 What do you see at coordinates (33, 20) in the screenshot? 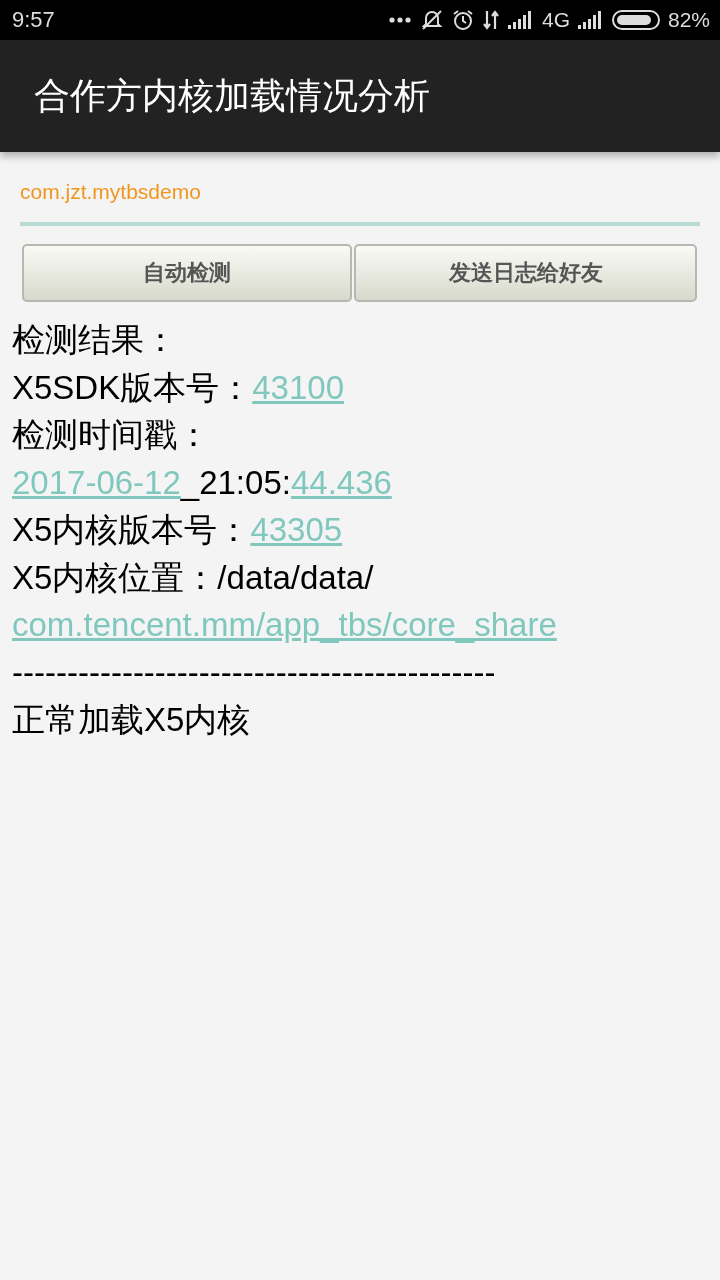
I see `status-time: 9:57` at bounding box center [33, 20].